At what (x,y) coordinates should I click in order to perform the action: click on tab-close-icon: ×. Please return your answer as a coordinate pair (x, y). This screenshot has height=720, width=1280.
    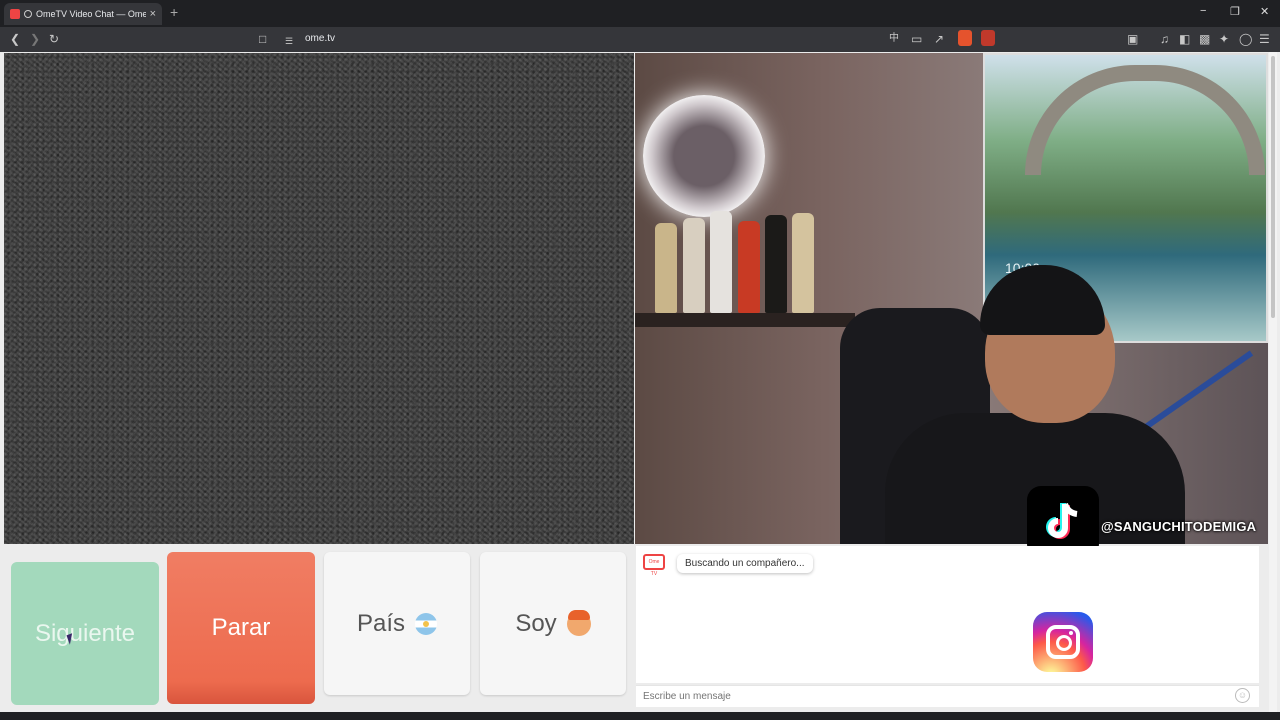
    Looking at the image, I should click on (153, 14).